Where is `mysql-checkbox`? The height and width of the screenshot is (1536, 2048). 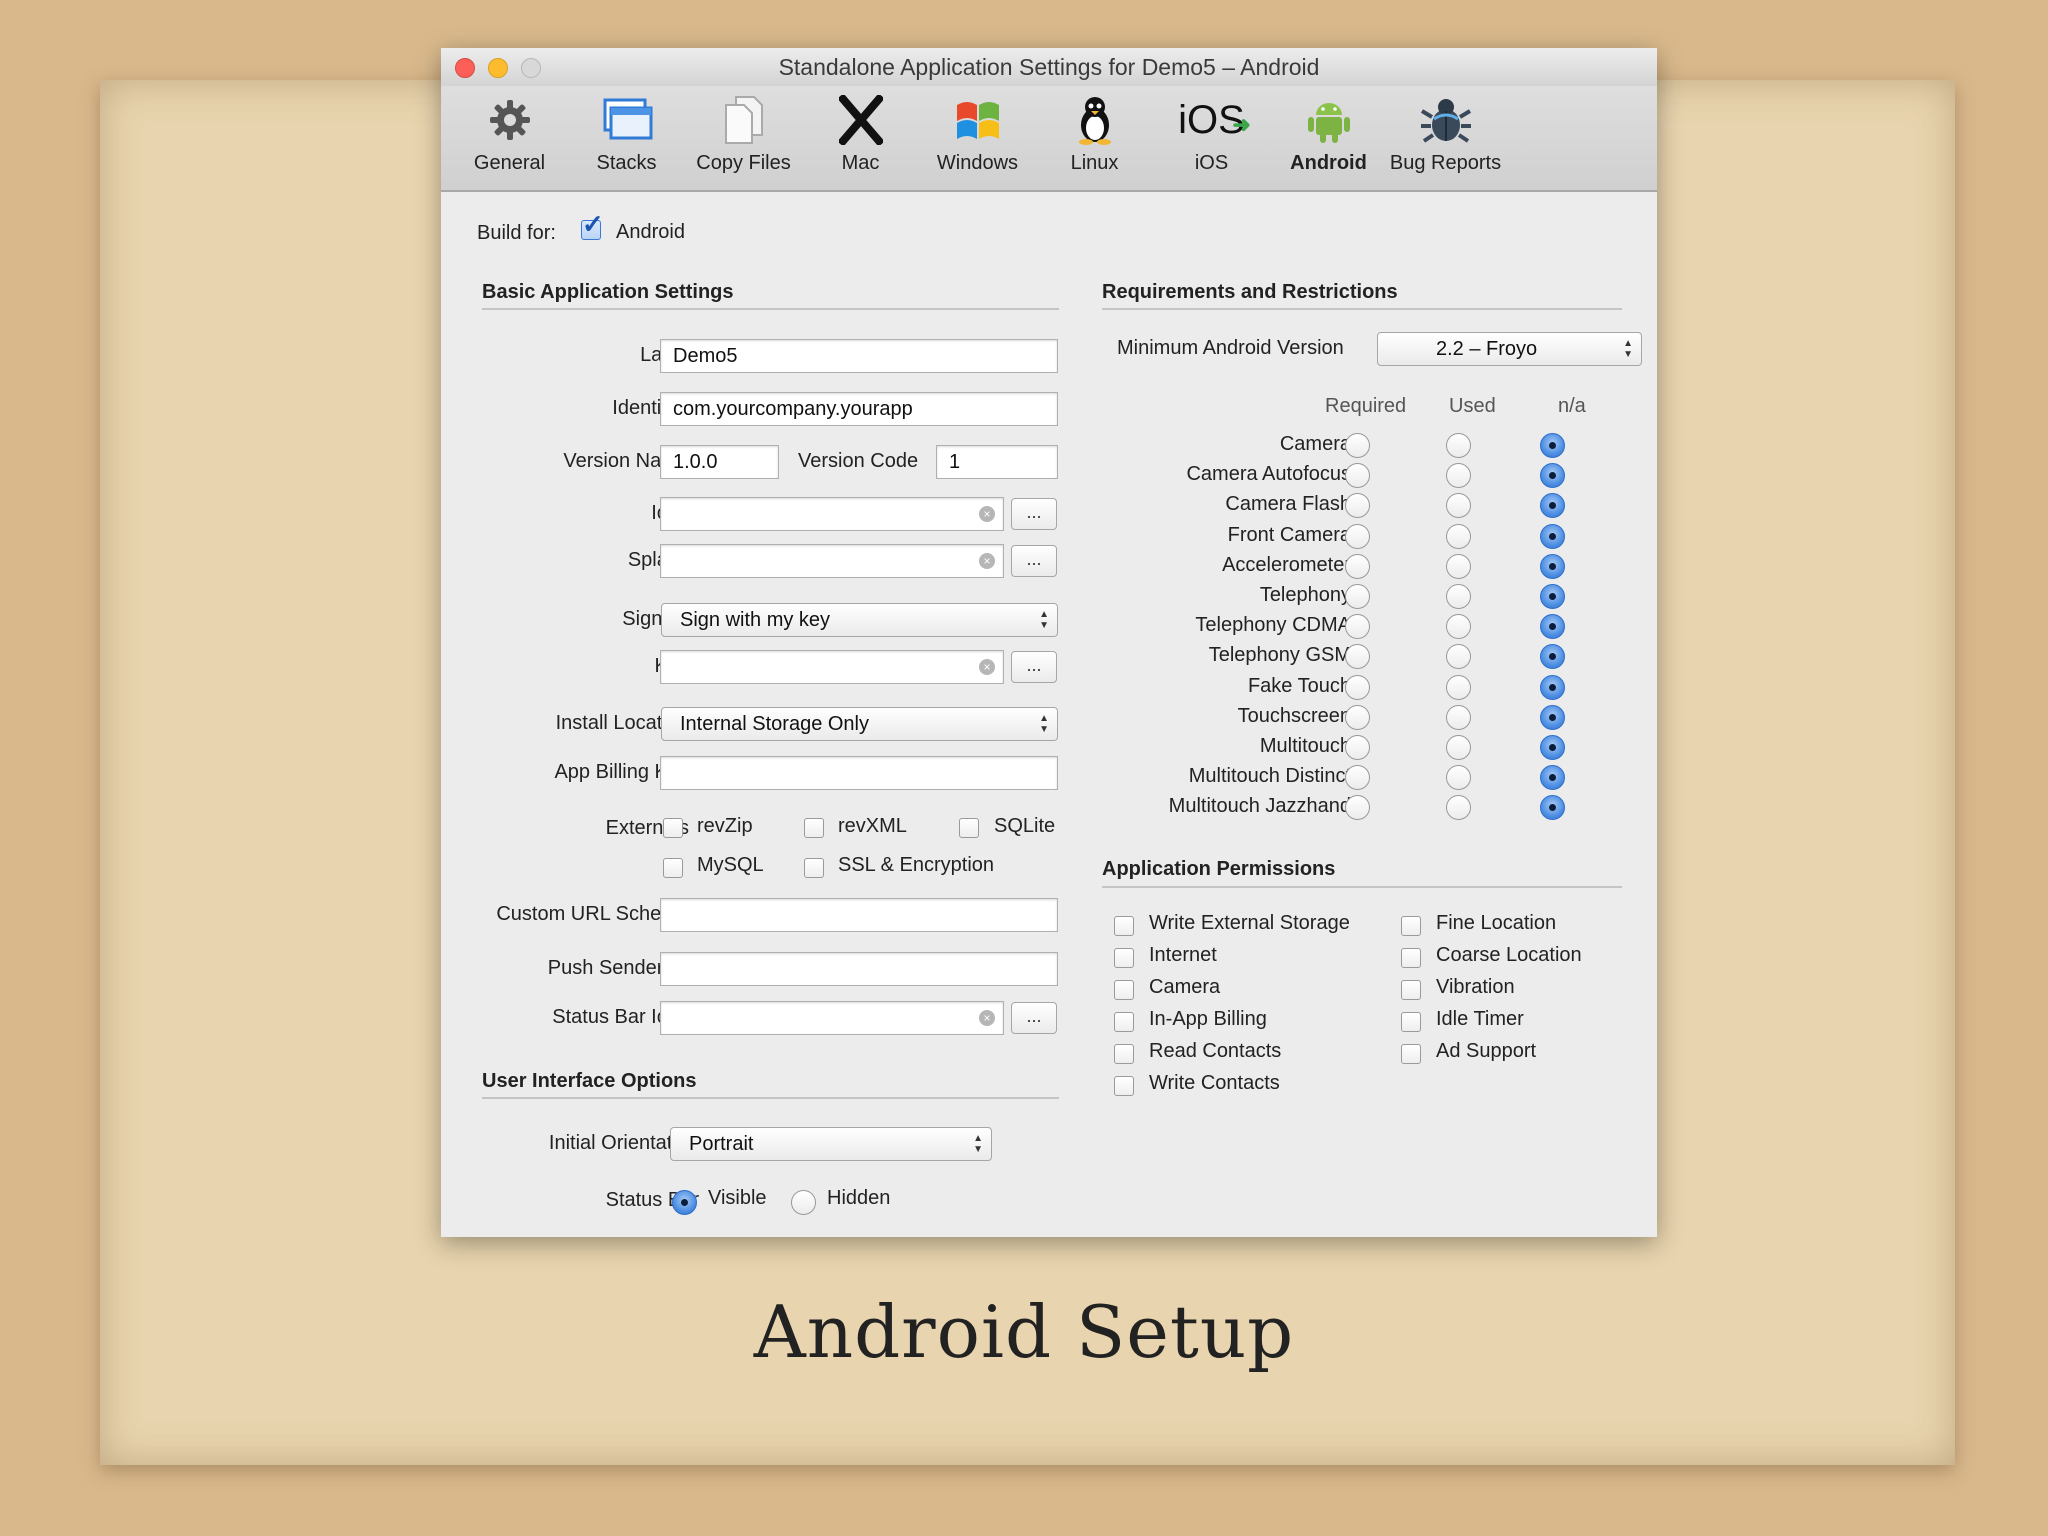 mysql-checkbox is located at coordinates (673, 868).